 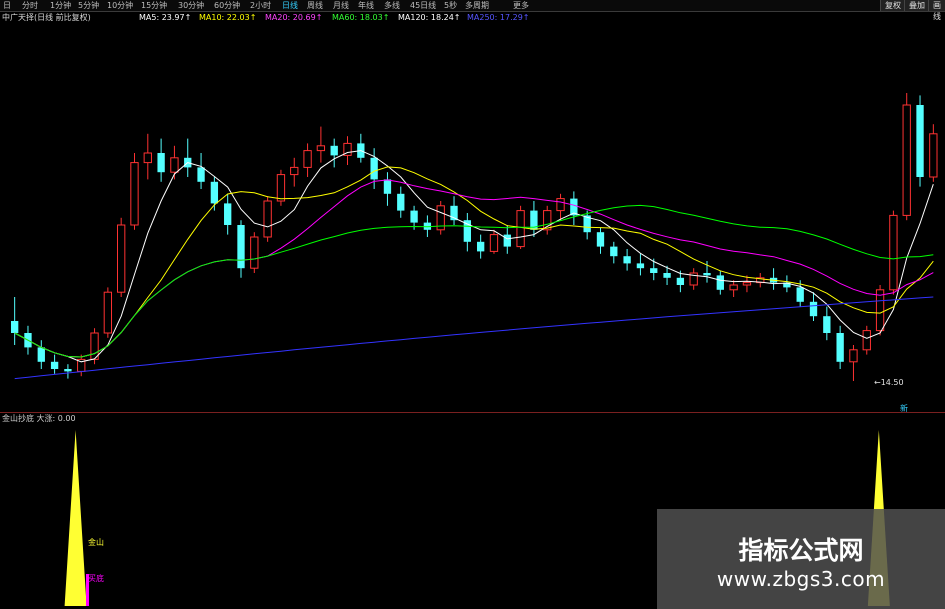 What do you see at coordinates (392, 5) in the screenshot?
I see `tab-13: 多线` at bounding box center [392, 5].